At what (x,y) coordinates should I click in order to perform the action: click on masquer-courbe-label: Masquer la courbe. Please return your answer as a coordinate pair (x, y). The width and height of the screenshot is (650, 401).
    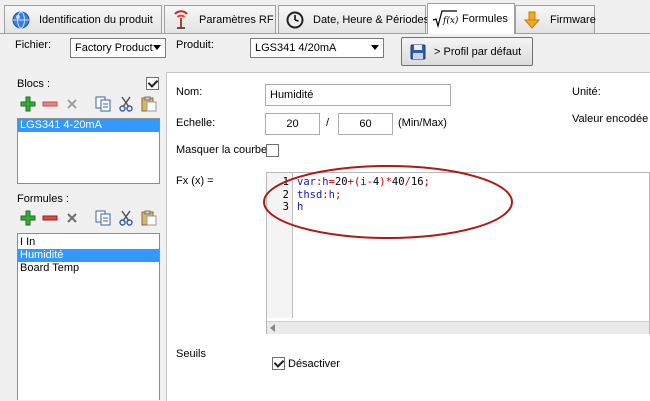
    Looking at the image, I should click on (222, 150).